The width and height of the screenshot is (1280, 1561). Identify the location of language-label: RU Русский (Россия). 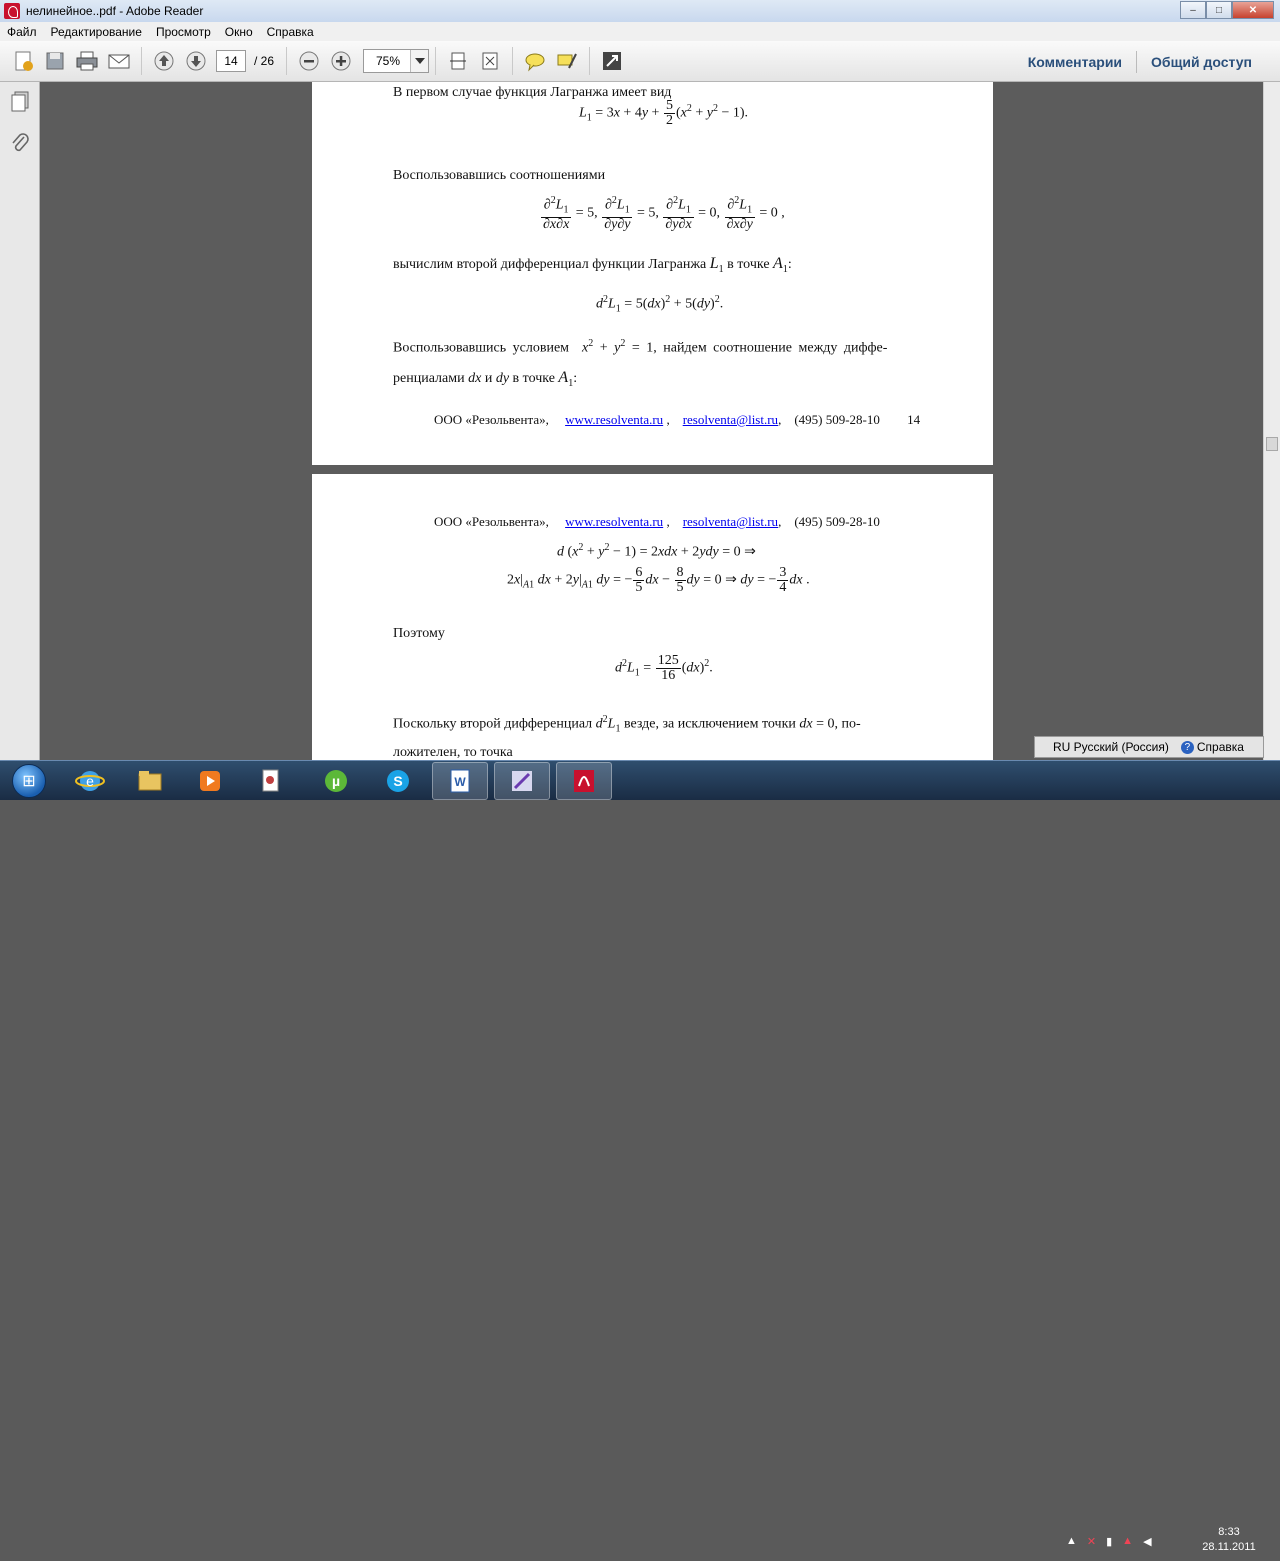
(1111, 747).